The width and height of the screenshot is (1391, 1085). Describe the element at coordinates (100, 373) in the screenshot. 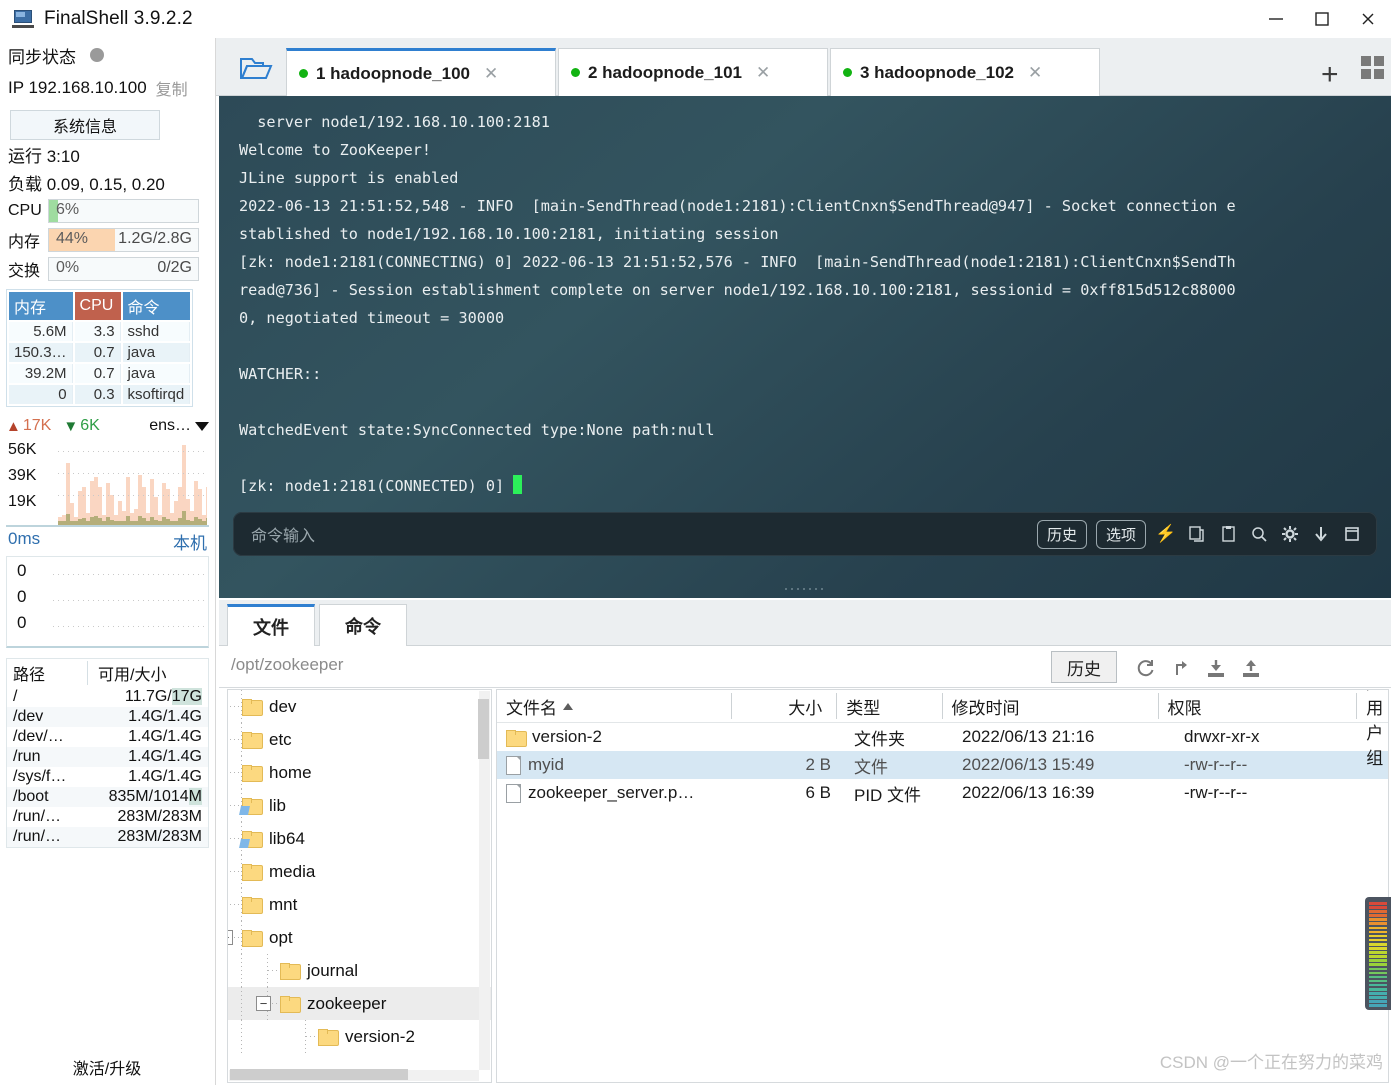

I see `process-row: 39.2M 0.7 java` at that location.